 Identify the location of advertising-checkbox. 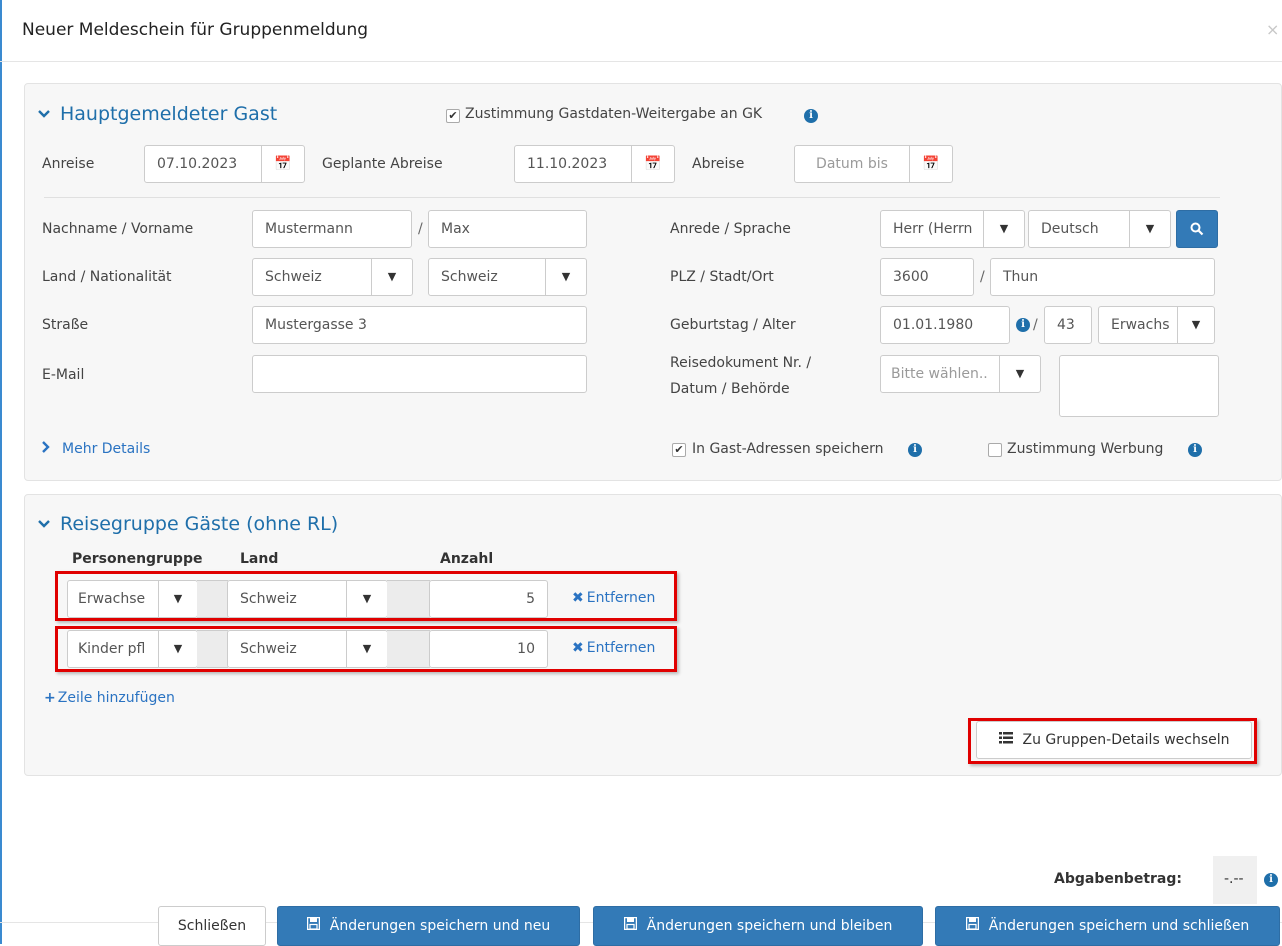
(995, 450).